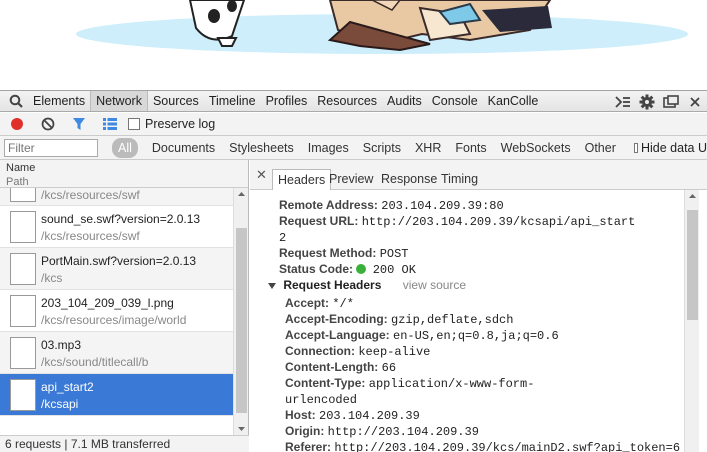  What do you see at coordinates (16, 101) in the screenshot?
I see `search-icon` at bounding box center [16, 101].